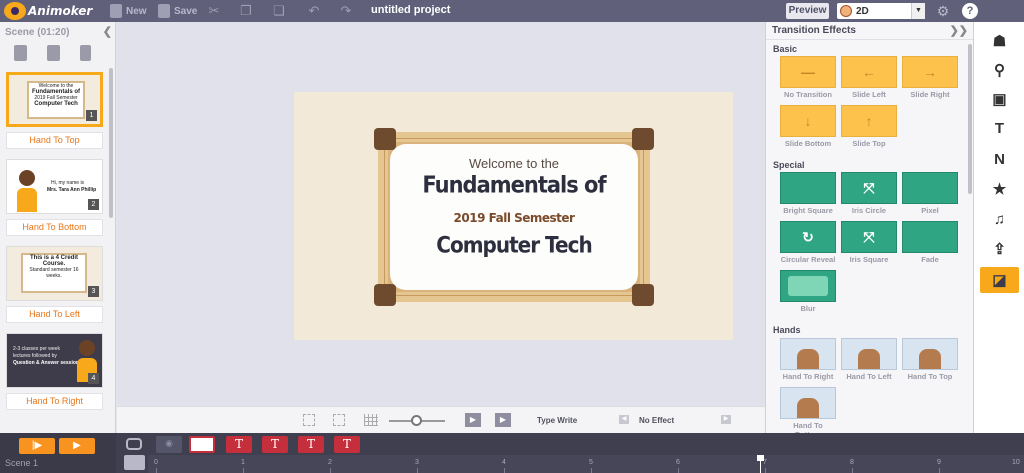  What do you see at coordinates (930, 94) in the screenshot?
I see `fx-label: Slide Right` at bounding box center [930, 94].